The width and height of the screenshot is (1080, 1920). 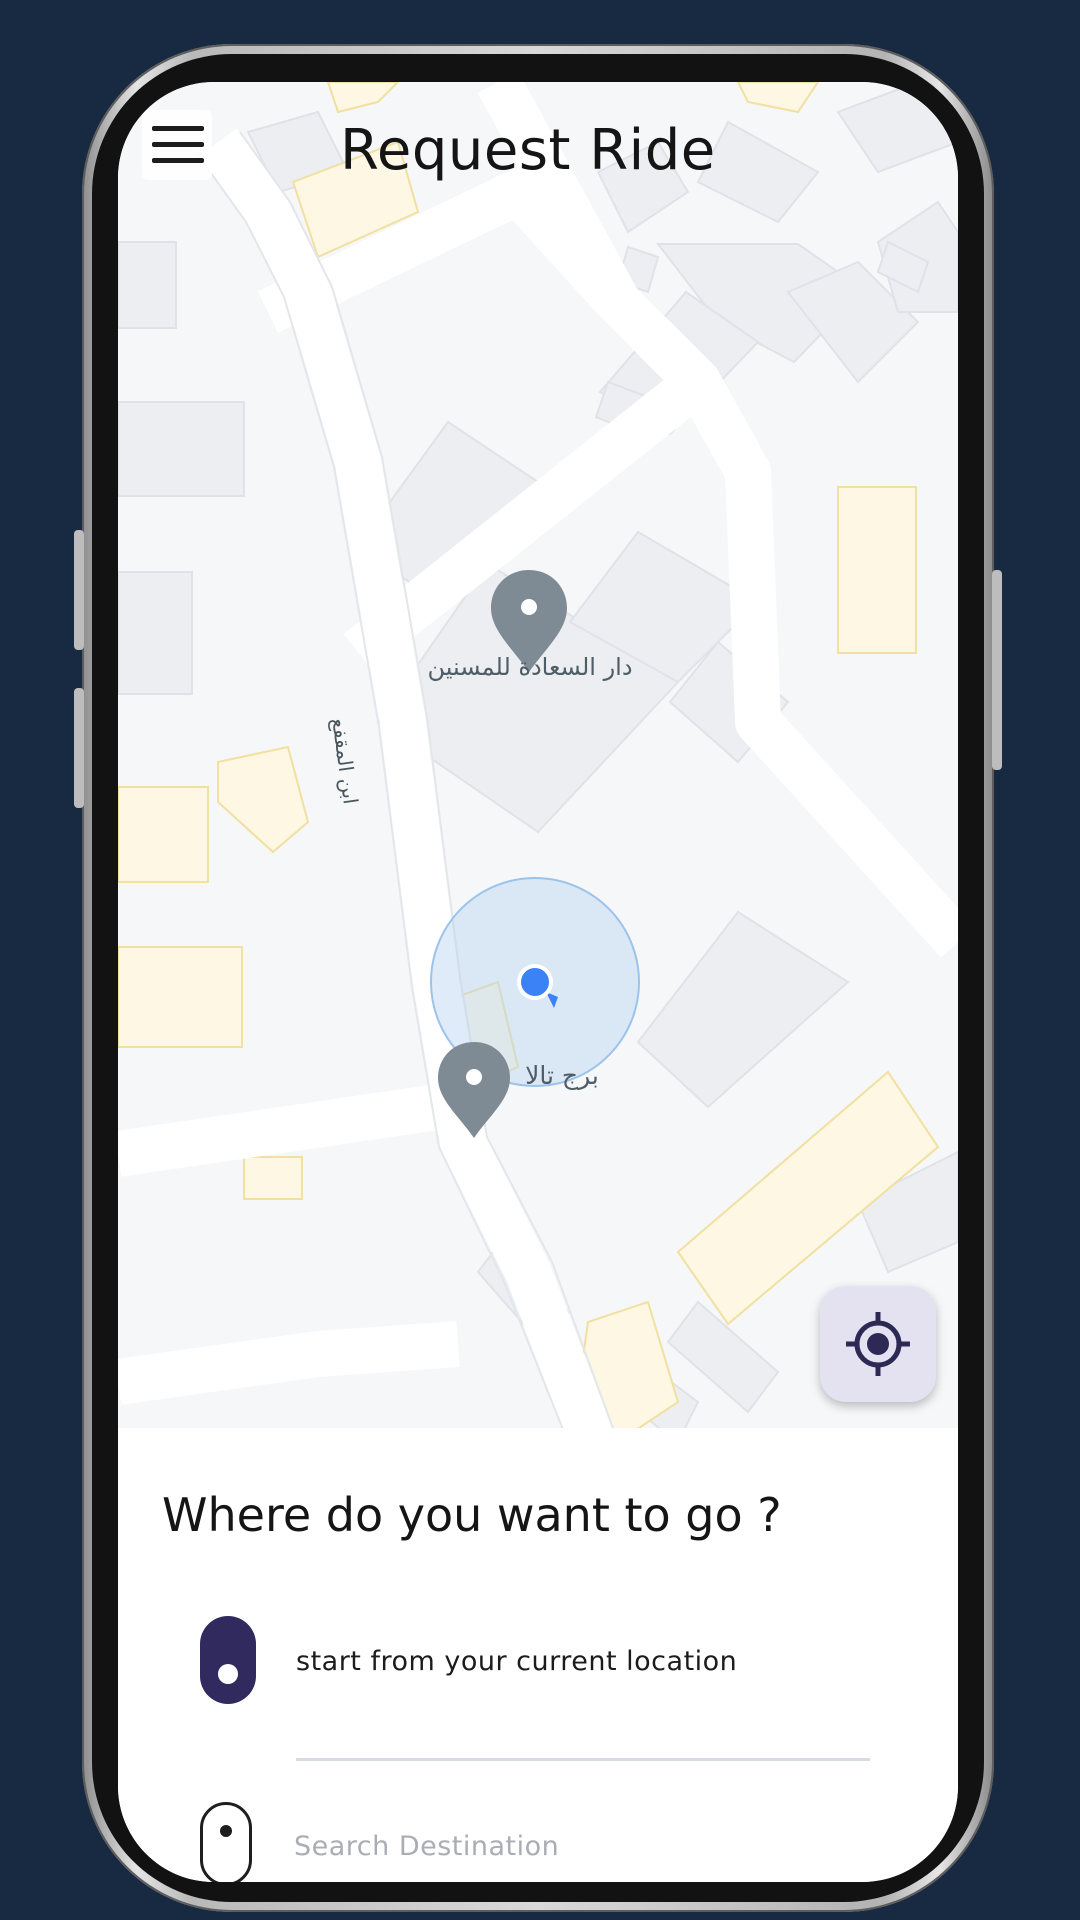 I want to click on start-location-icon, so click(x=228, y=1660).